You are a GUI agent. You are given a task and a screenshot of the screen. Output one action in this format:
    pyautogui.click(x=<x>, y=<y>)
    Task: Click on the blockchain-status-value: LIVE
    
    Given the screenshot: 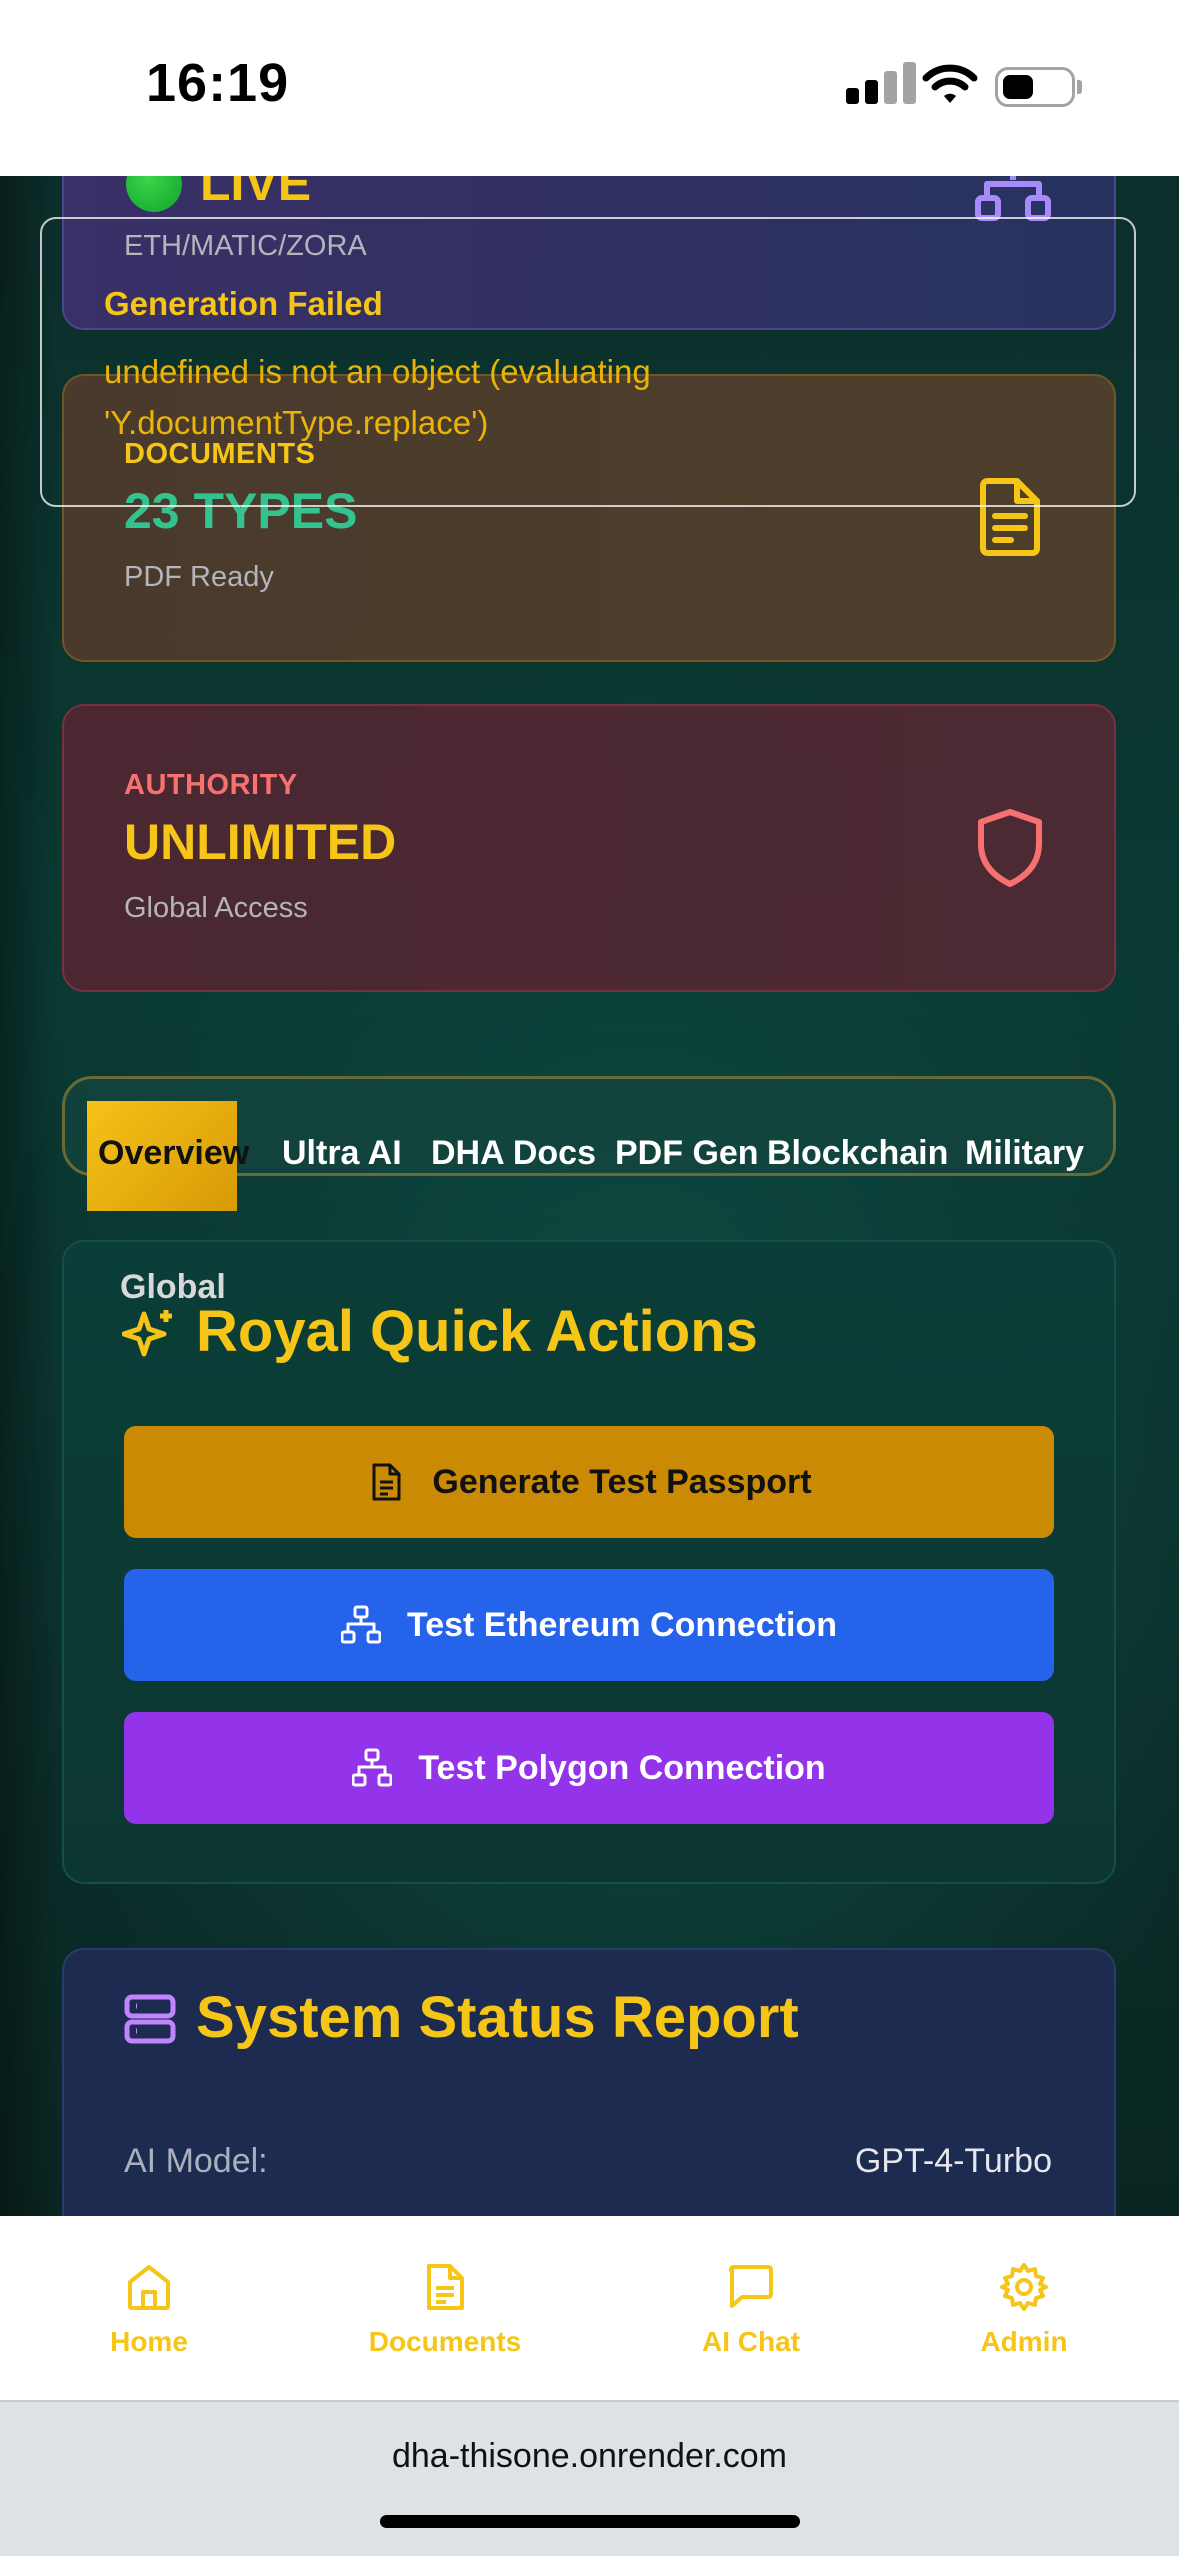 What is the action you would take?
    pyautogui.click(x=256, y=193)
    